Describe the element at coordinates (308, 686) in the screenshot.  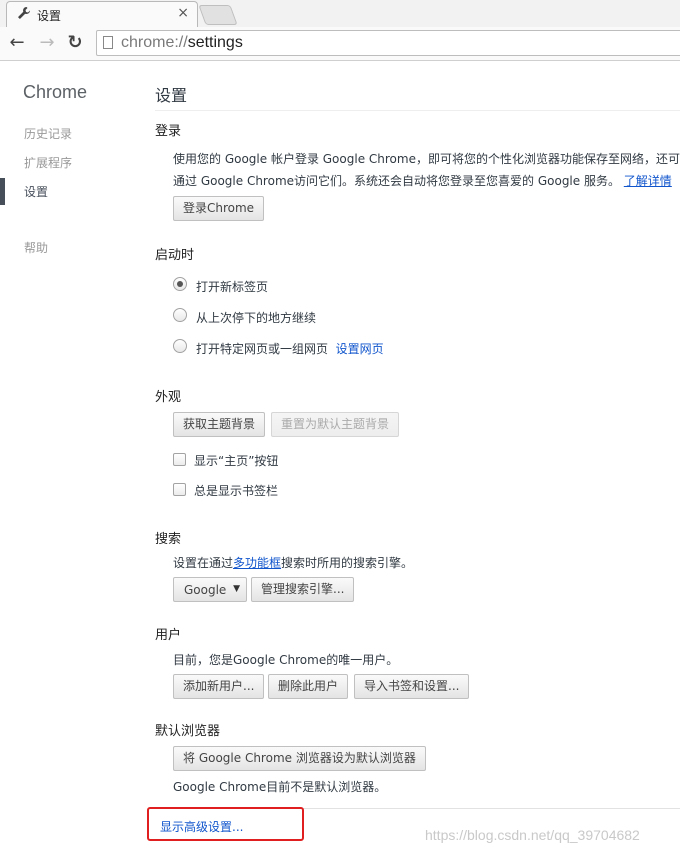
I see `delete-user-button: 删除此用户` at that location.